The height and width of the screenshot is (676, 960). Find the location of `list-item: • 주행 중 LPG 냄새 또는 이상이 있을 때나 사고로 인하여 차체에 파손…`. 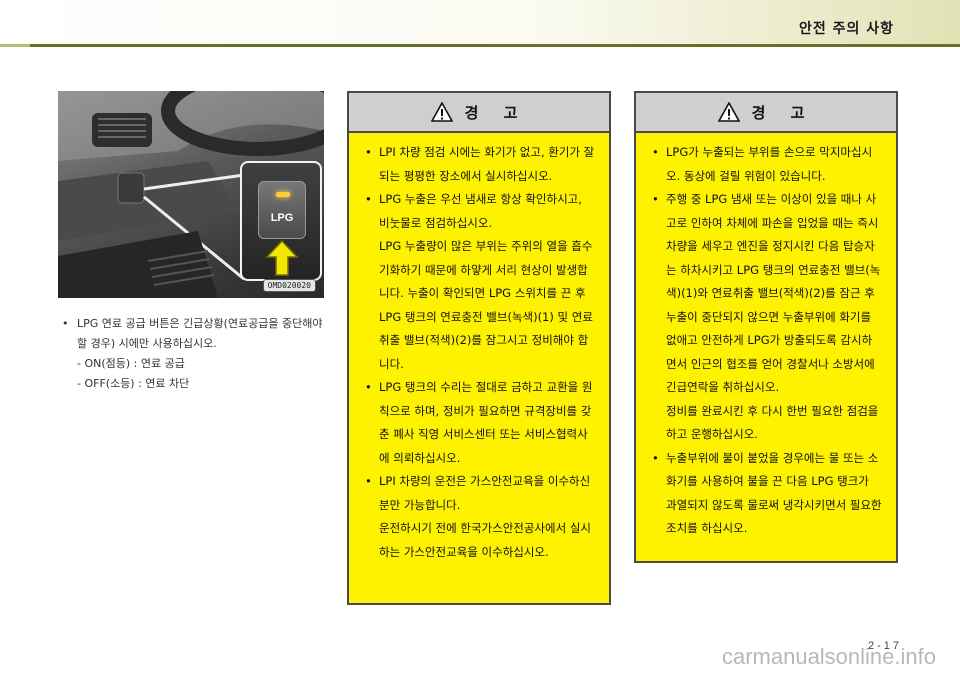

list-item: • 주행 중 LPG 냄새 또는 이상이 있을 때나 사고로 인하여 차체에 파손… is located at coordinates (766, 316).